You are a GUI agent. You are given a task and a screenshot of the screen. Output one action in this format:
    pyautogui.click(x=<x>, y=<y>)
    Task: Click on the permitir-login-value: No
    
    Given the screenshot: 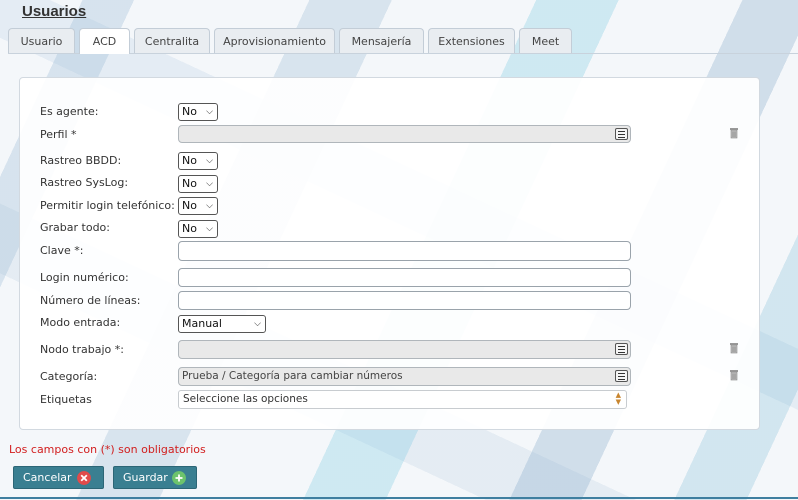 What is the action you would take?
    pyautogui.click(x=189, y=205)
    